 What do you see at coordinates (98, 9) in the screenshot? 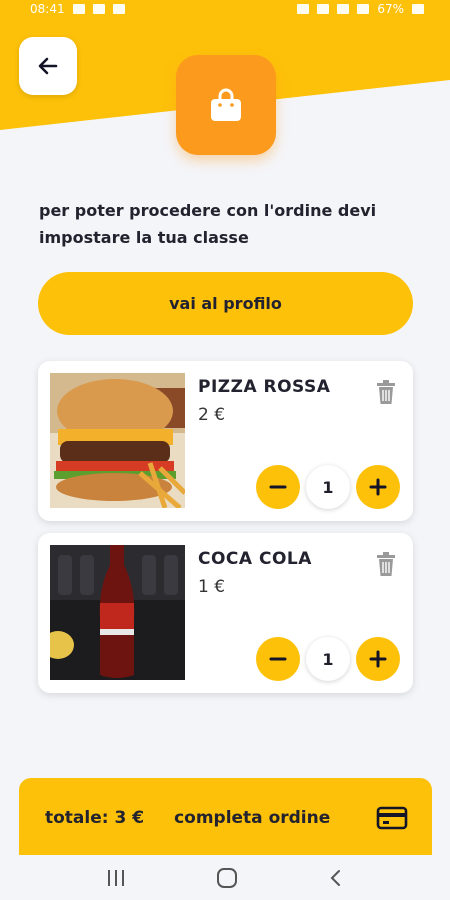
I see `notification-icon` at bounding box center [98, 9].